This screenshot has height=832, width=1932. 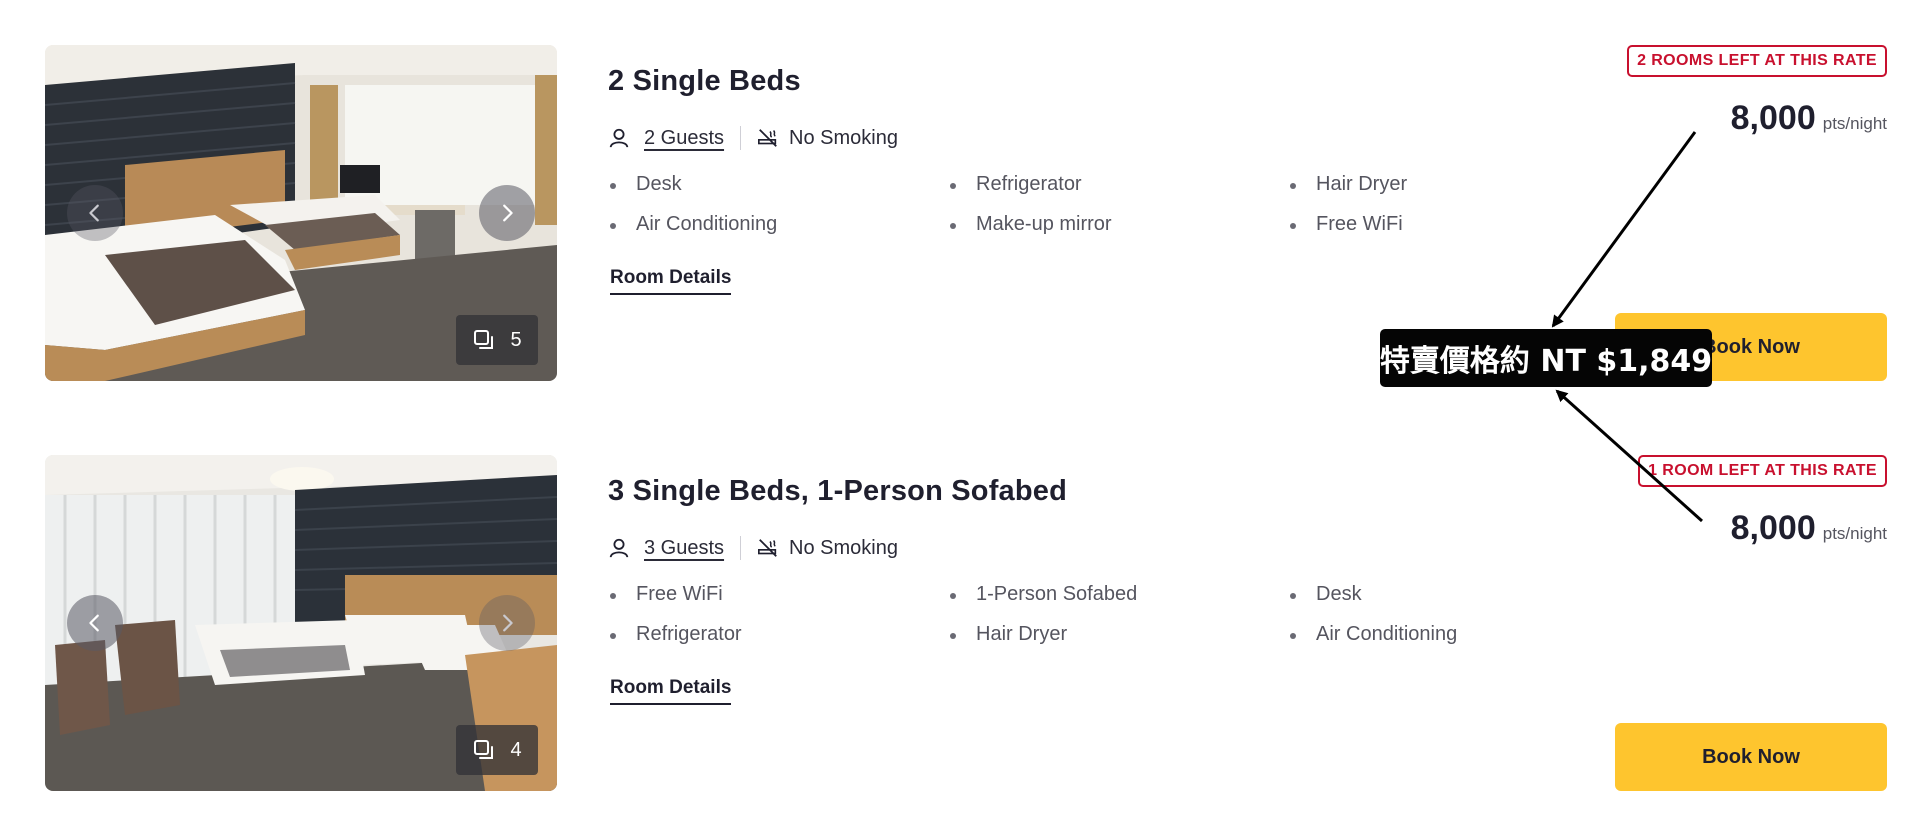 What do you see at coordinates (1118, 224) in the screenshot?
I see `amenity-item: Make-up mirror` at bounding box center [1118, 224].